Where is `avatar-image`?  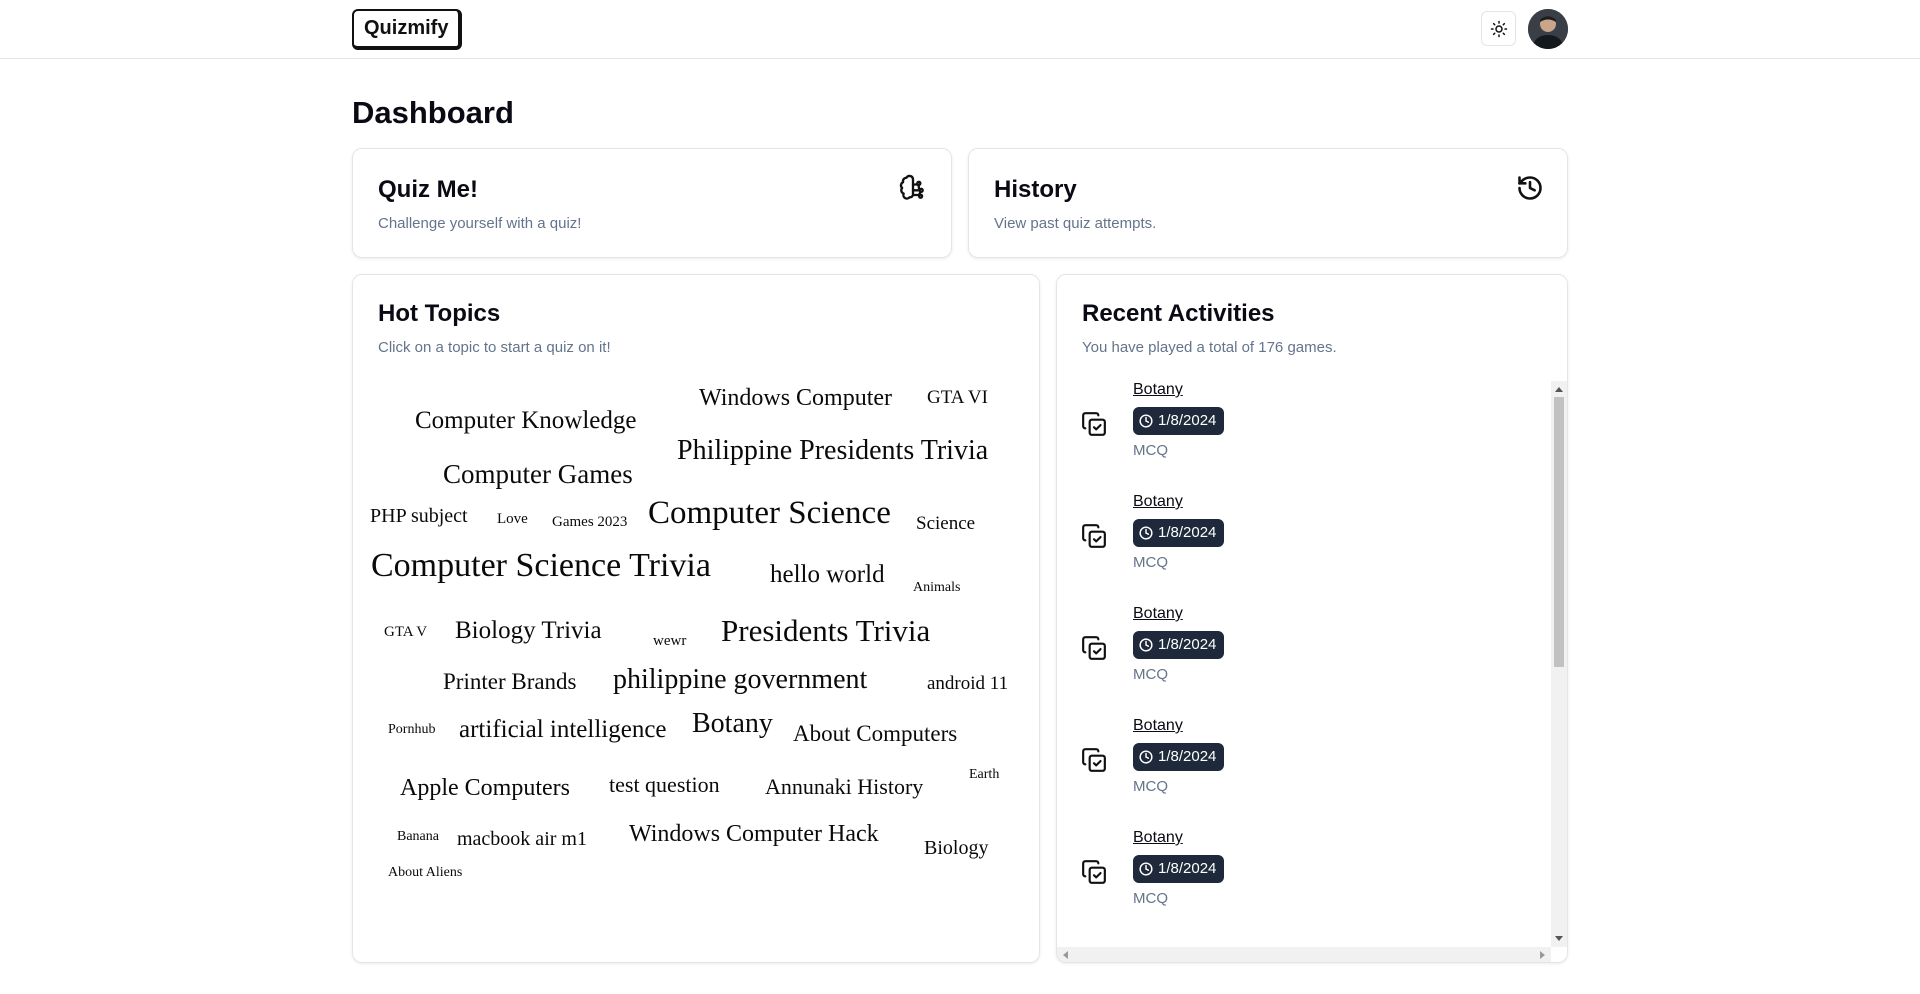
avatar-image is located at coordinates (1548, 29).